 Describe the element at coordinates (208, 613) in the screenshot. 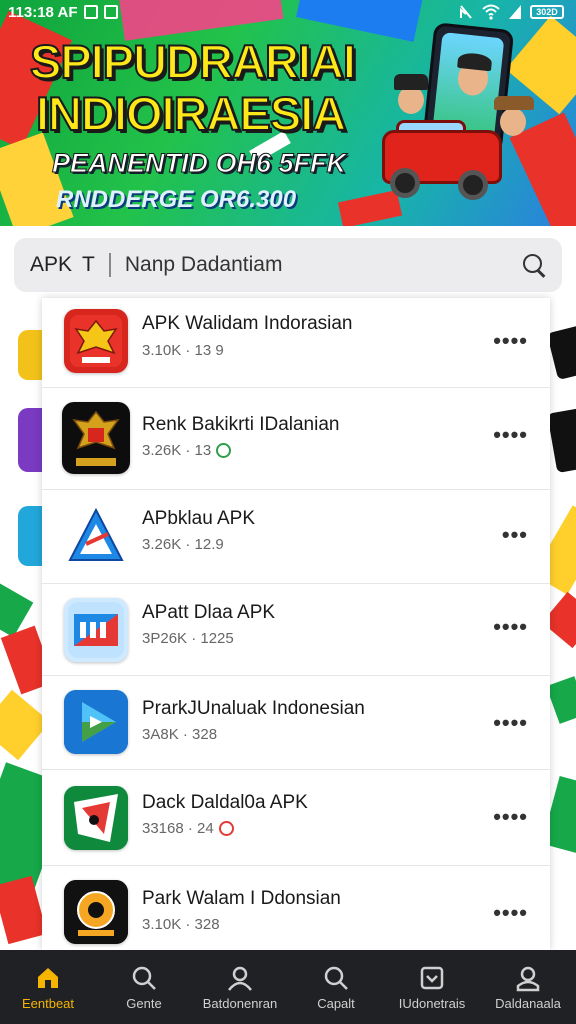

I see `app-name: APatt Dlaa APK` at that location.